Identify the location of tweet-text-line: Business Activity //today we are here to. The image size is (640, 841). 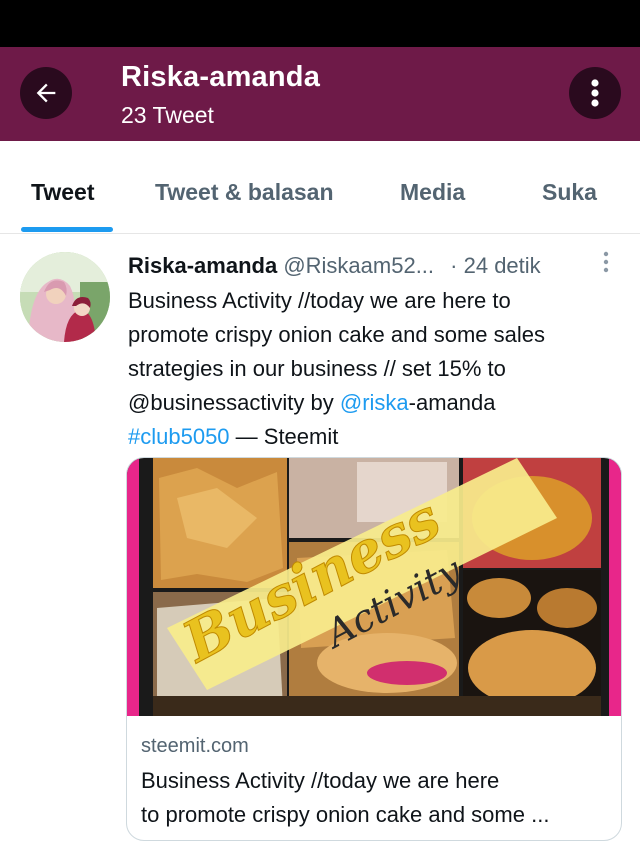
(319, 300).